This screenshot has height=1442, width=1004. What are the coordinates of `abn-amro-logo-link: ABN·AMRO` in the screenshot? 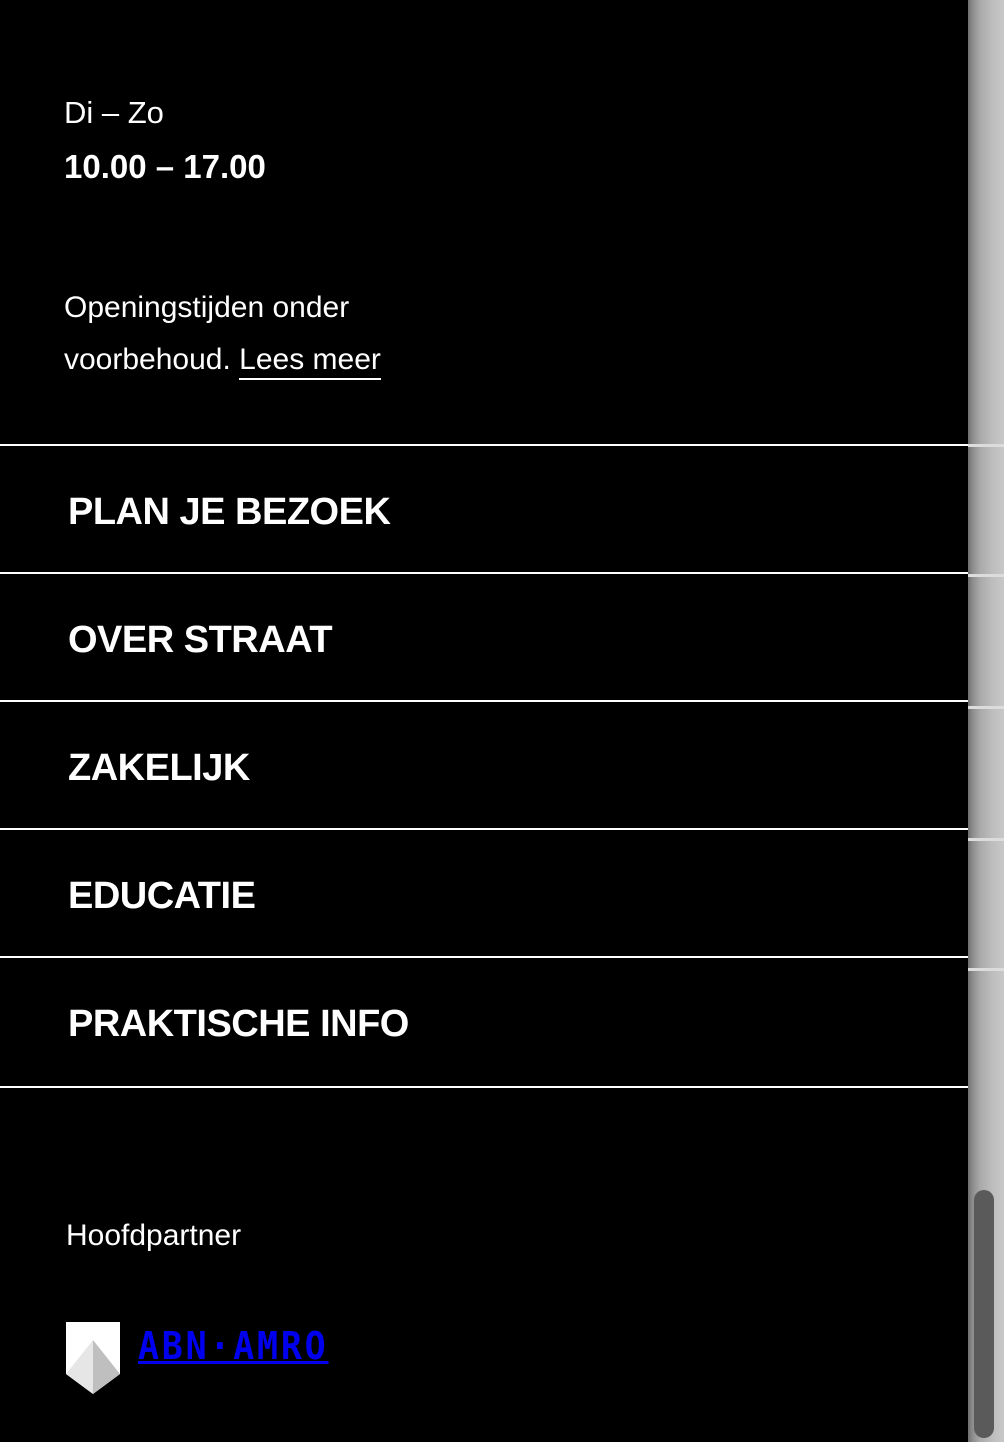 It's located at (205, 1358).